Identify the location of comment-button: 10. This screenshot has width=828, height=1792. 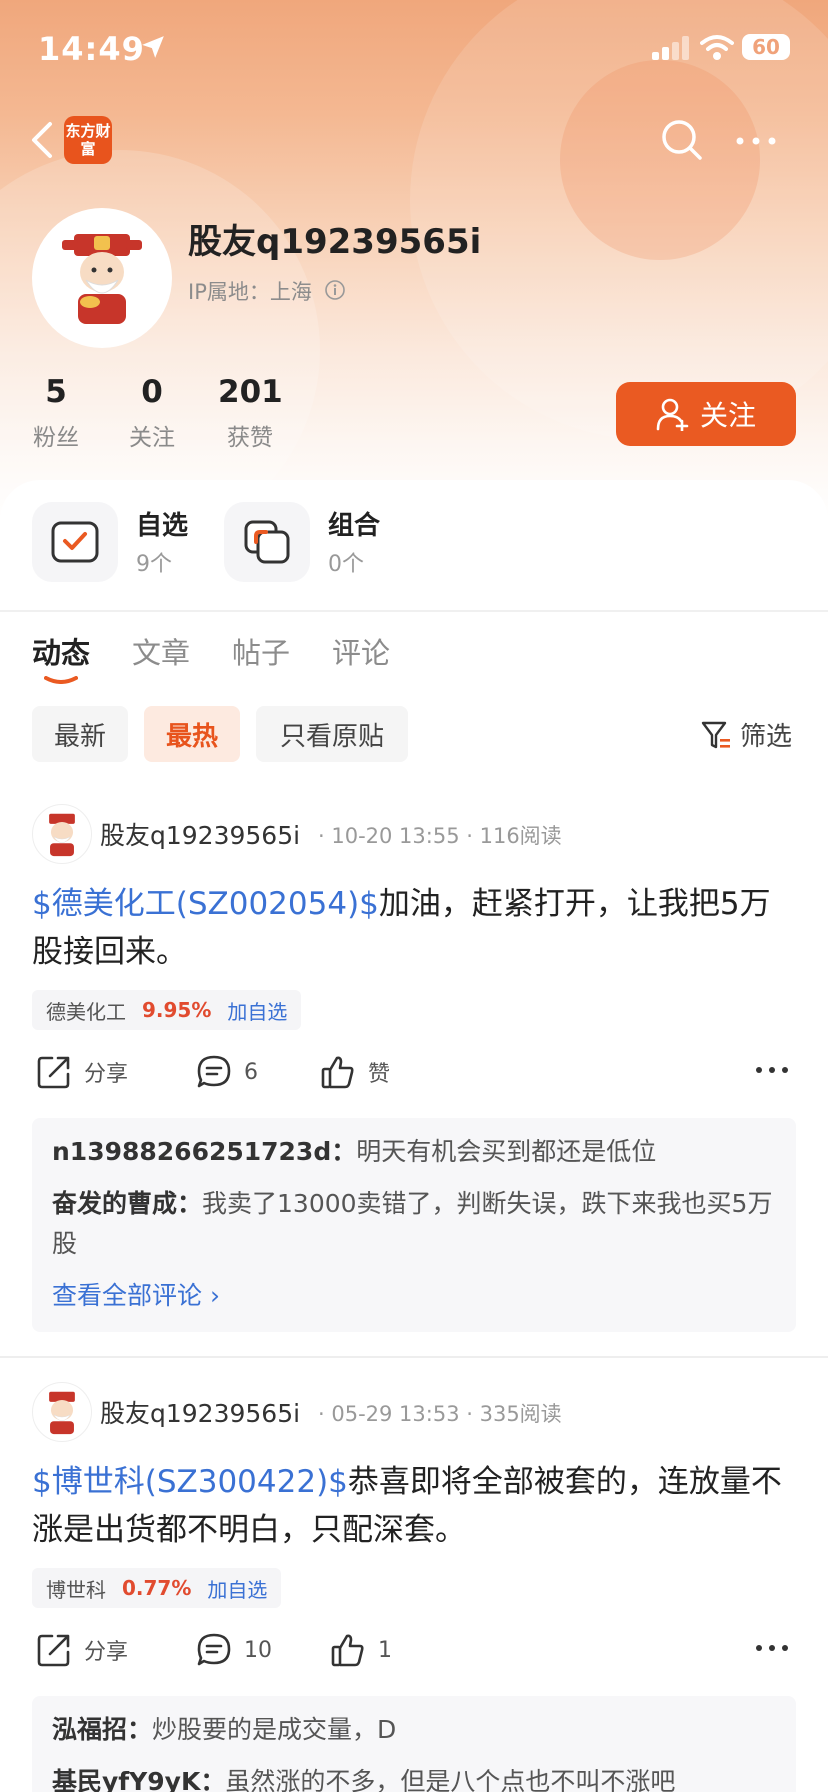
(234, 1650).